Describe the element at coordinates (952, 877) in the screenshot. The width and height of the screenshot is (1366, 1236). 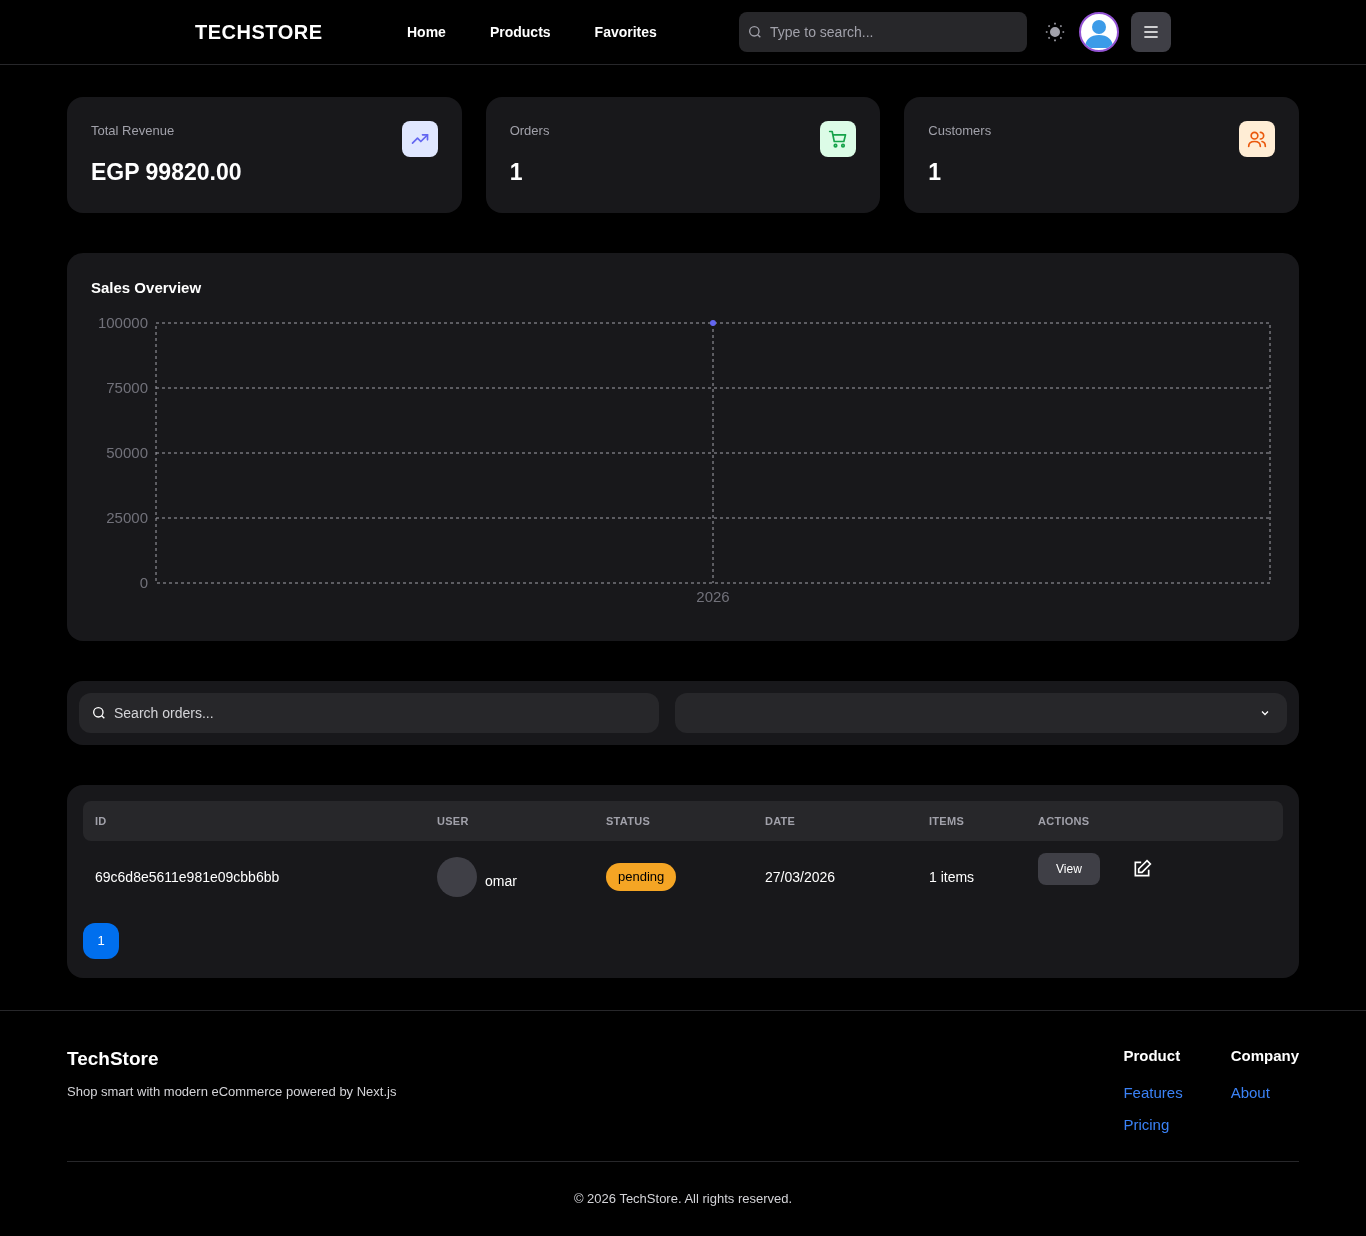
I see `table-cell-text: 1 items` at that location.